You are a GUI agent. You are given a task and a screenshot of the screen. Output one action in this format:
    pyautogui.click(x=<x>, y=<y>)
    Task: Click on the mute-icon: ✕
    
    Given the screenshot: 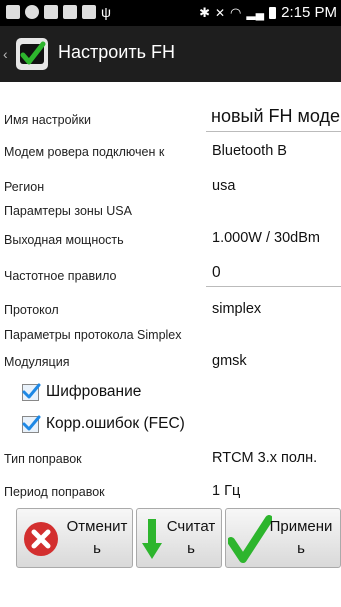 What is the action you would take?
    pyautogui.click(x=220, y=12)
    